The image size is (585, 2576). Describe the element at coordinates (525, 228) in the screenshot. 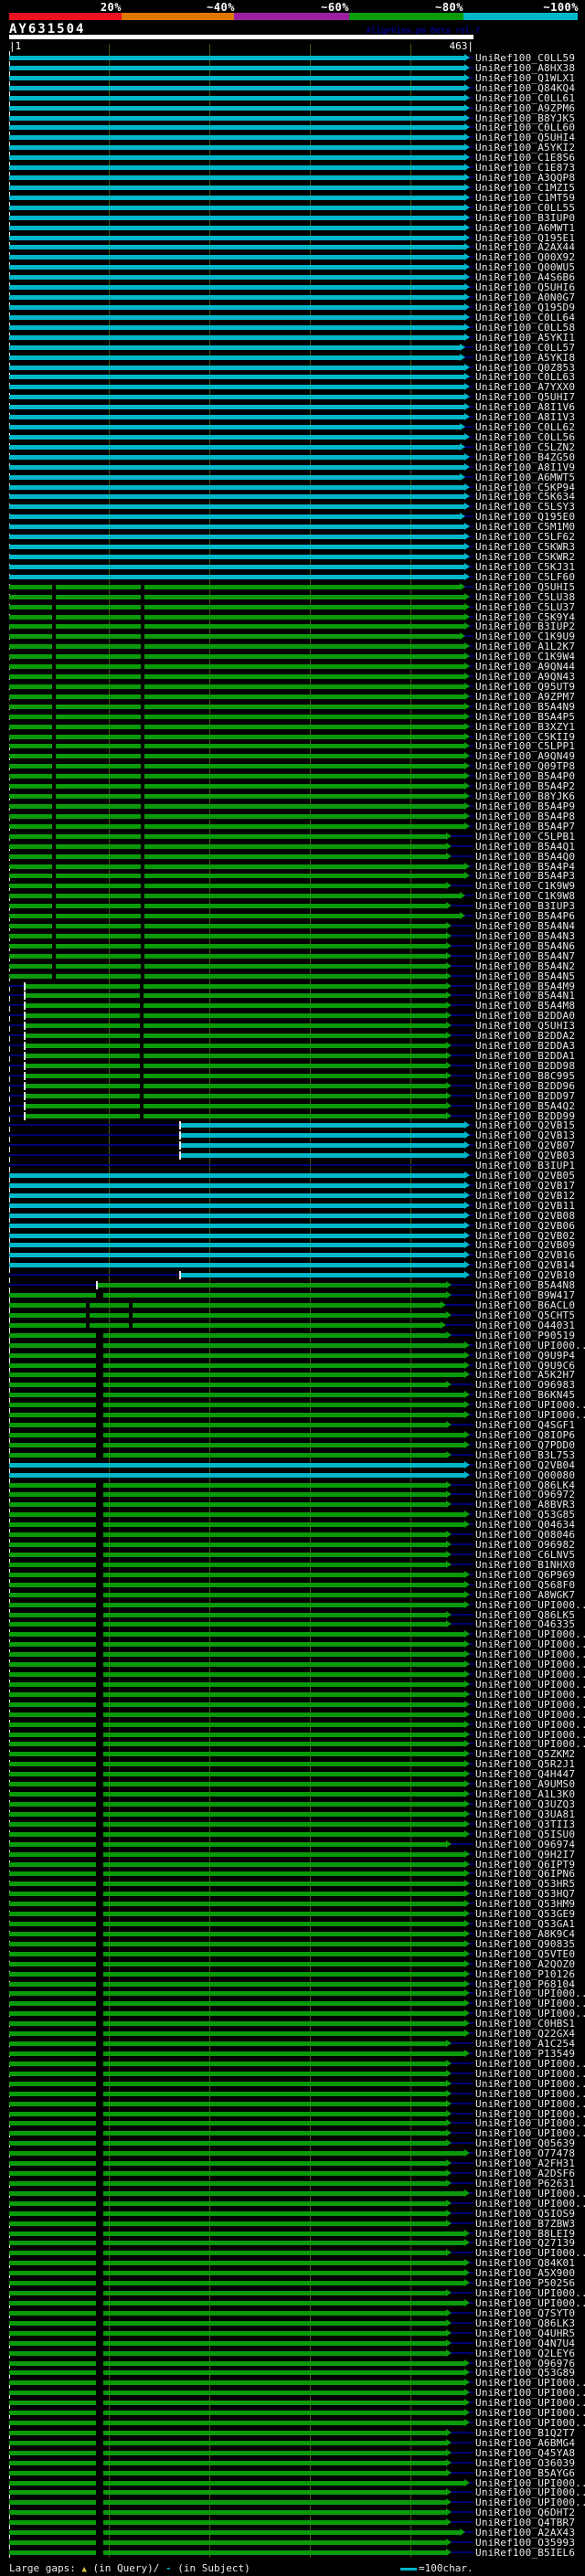

I see `hit-label: UniRef100_A6MWT1` at that location.